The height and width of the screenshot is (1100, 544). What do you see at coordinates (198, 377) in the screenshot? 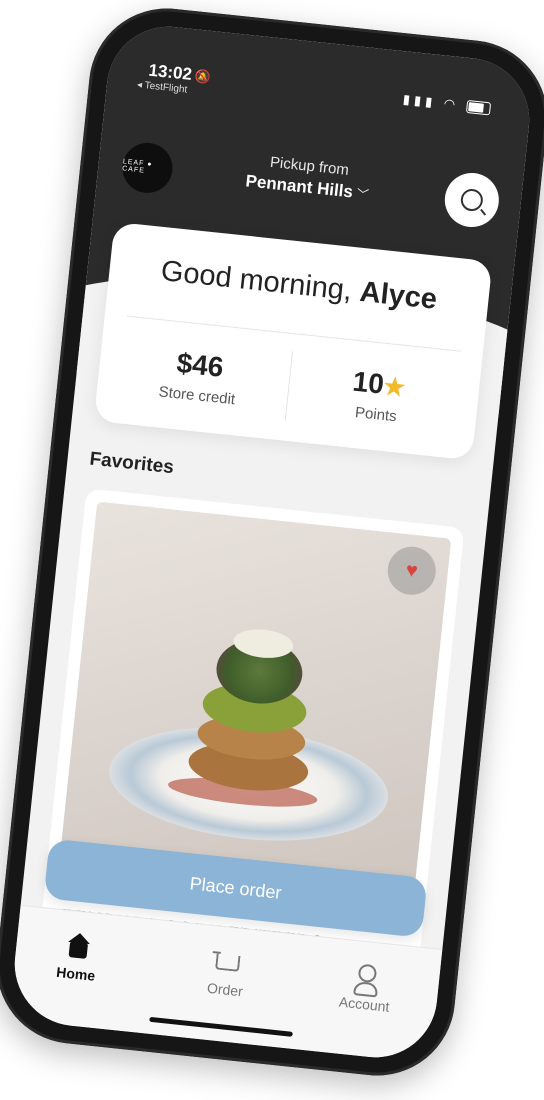
I see `store-credit: $46 Store credit` at bounding box center [198, 377].